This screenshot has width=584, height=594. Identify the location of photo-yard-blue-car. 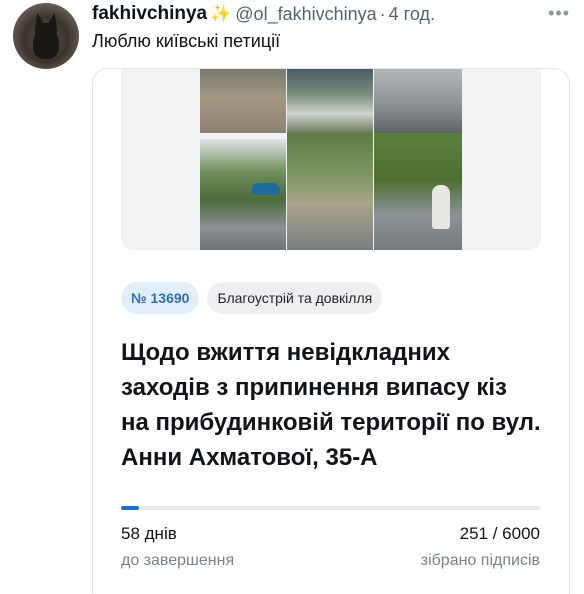
(243, 194).